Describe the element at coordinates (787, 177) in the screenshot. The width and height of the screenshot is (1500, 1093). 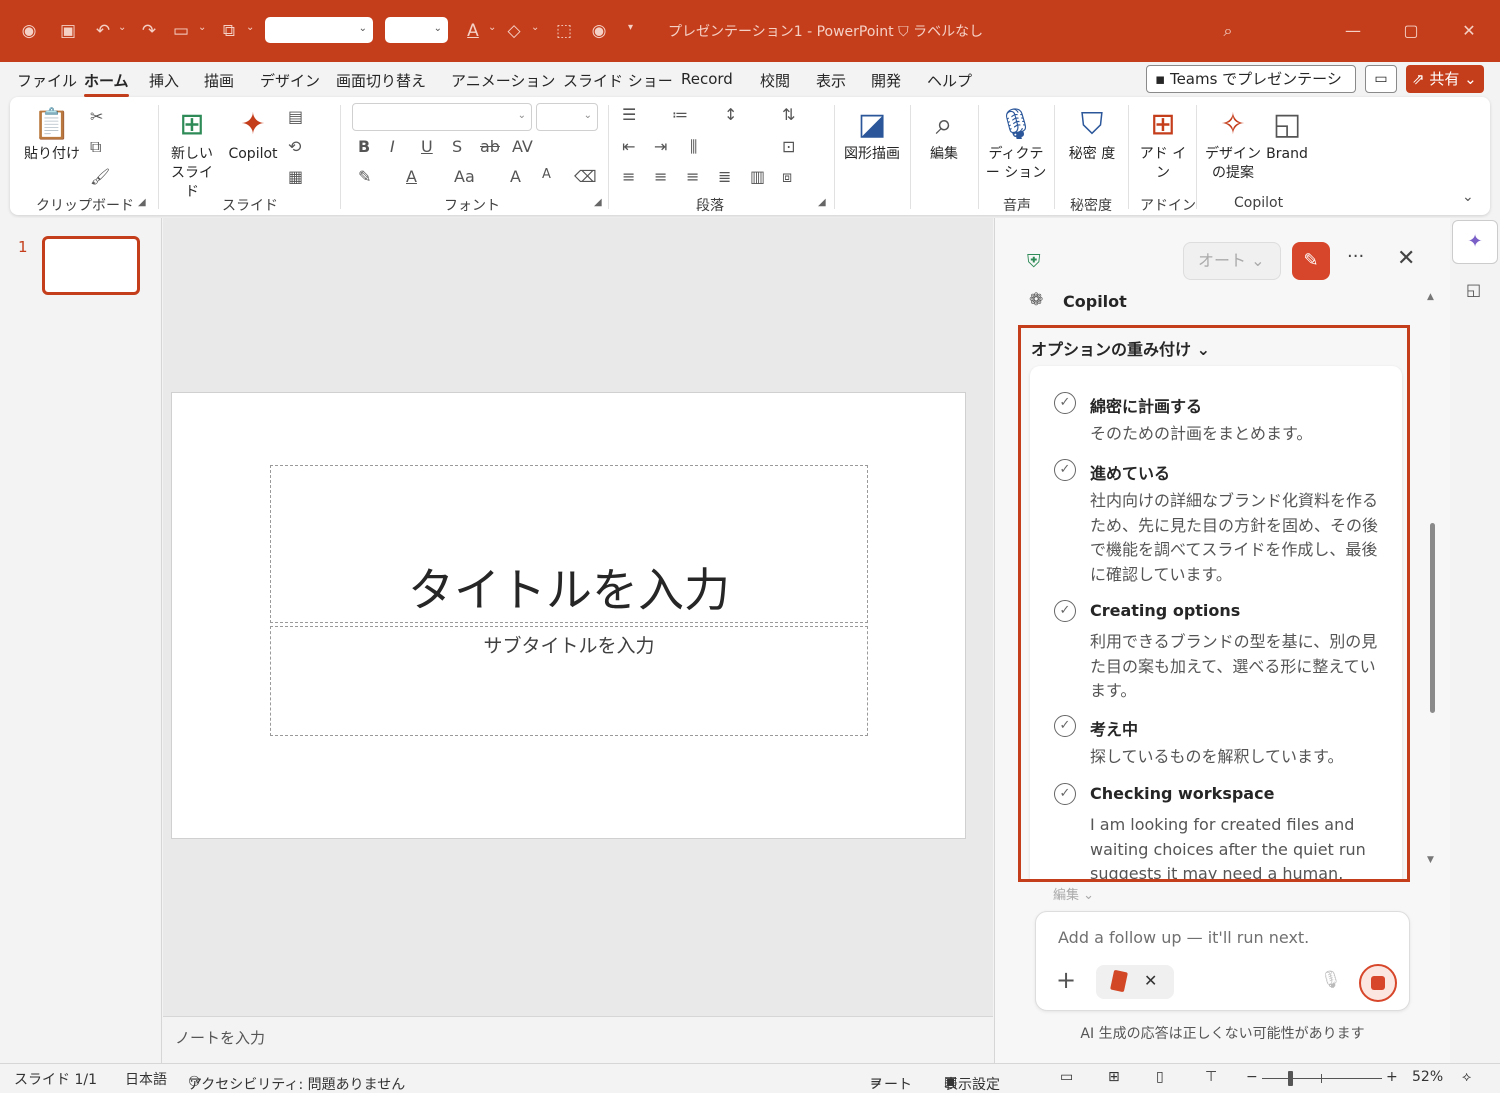
I see `smartart-icon: ⧈` at that location.